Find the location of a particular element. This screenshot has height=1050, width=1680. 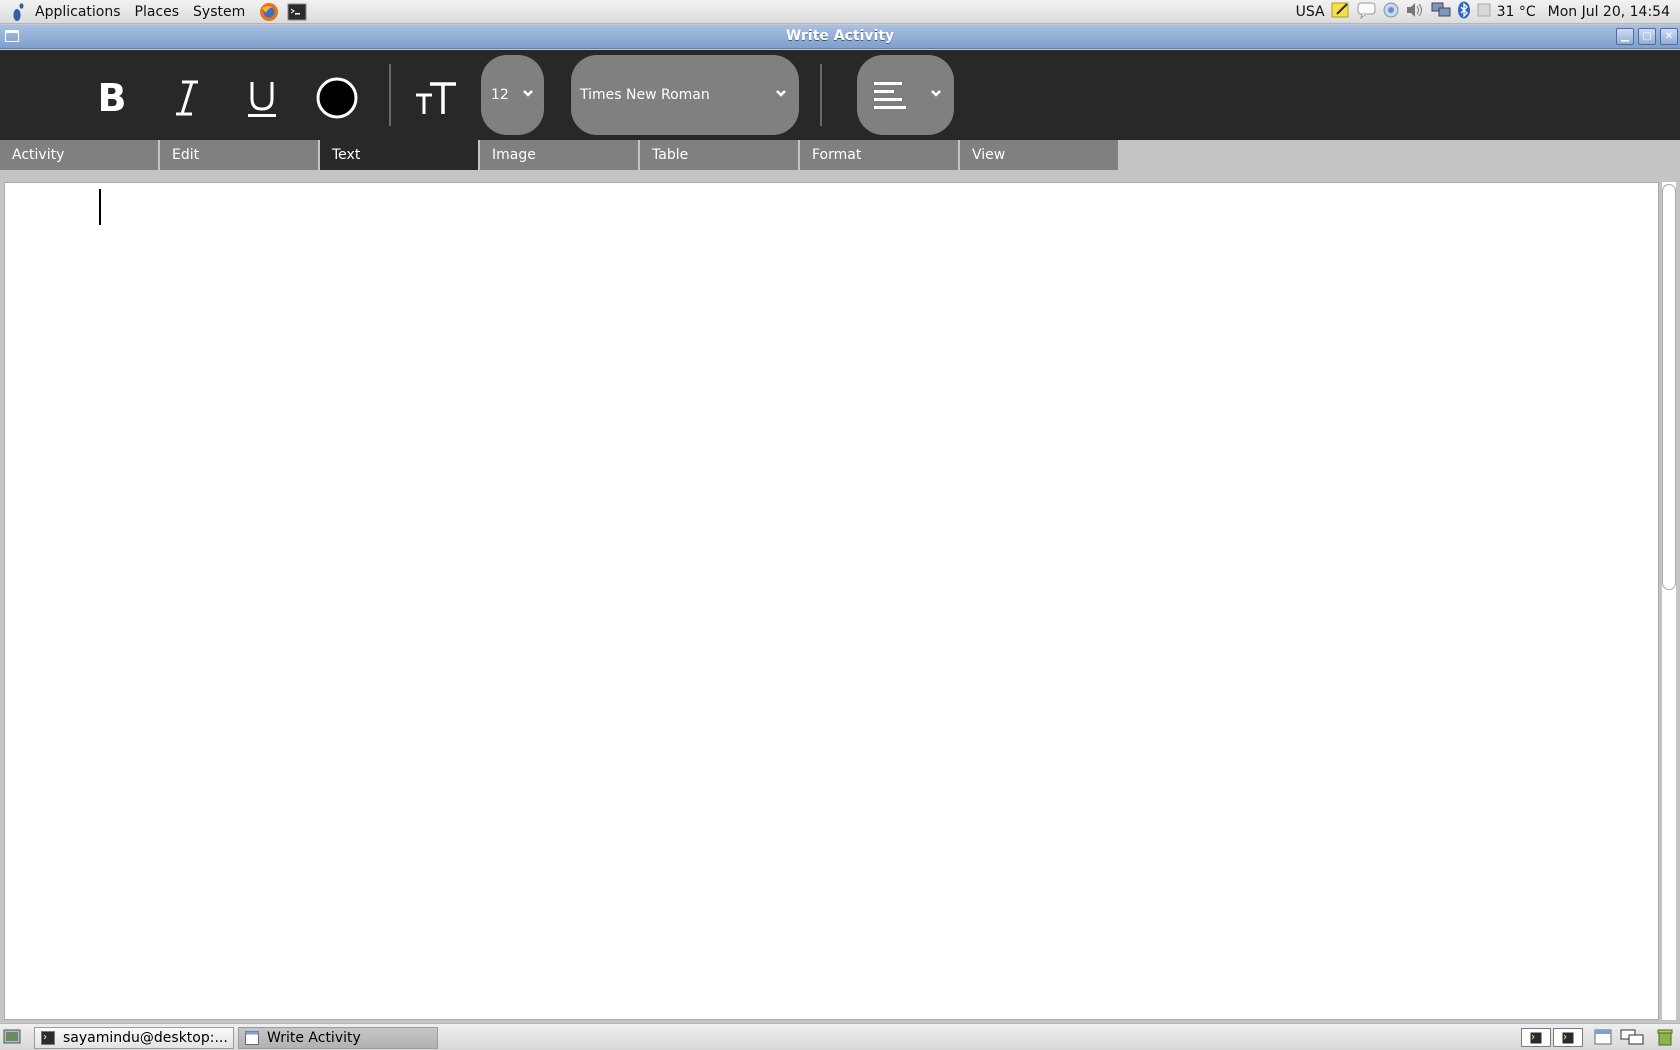

notes-icon is located at coordinates (1341, 12).